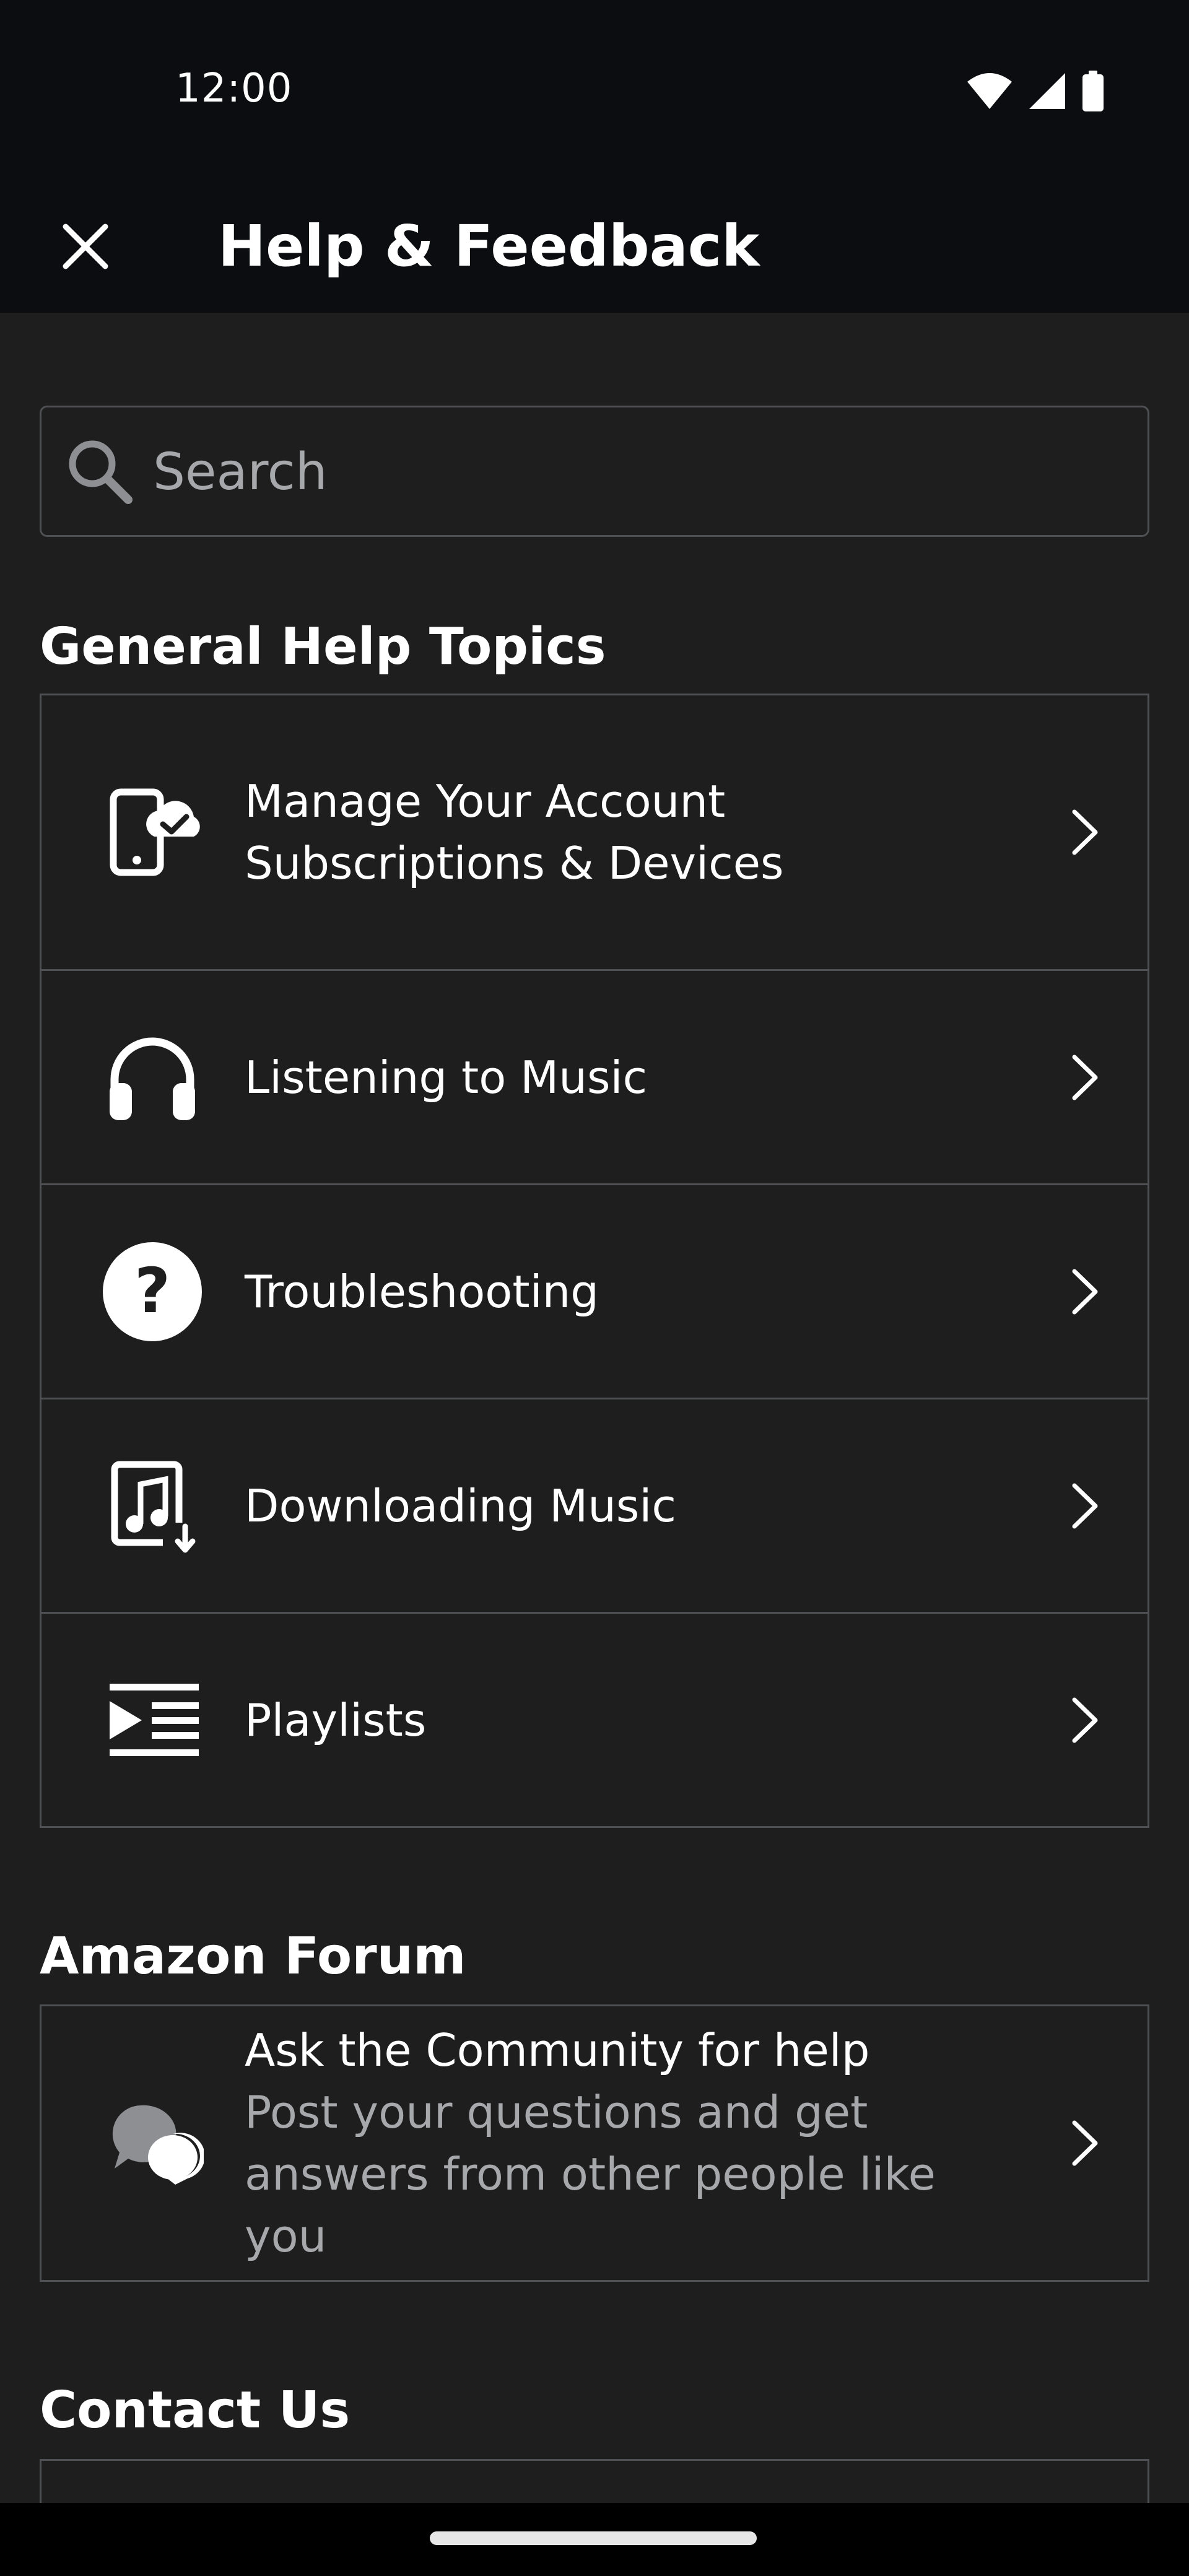  I want to click on help-topic-label: Listening to Music, so click(446, 1077).